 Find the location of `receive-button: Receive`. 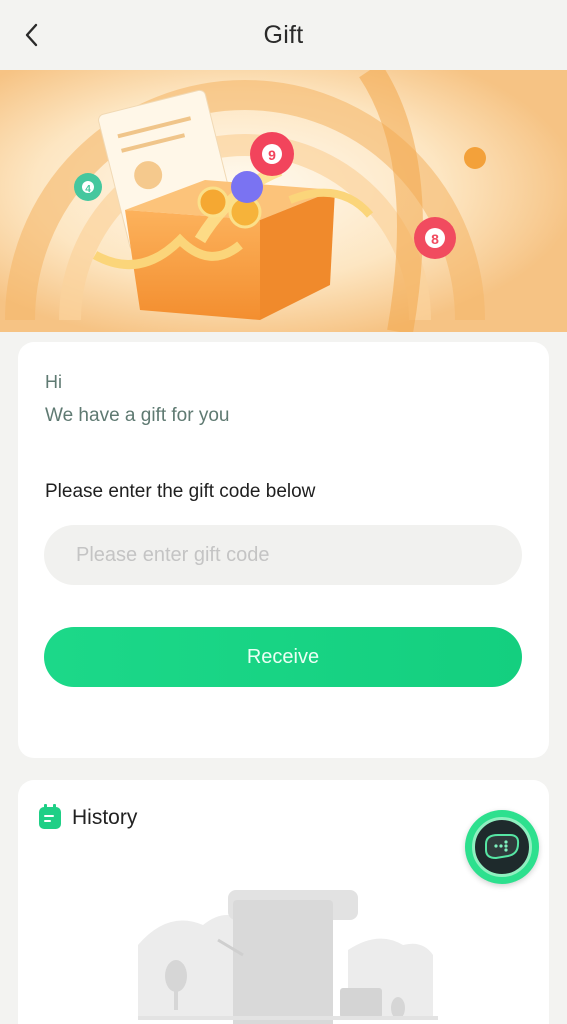

receive-button: Receive is located at coordinates (283, 657).